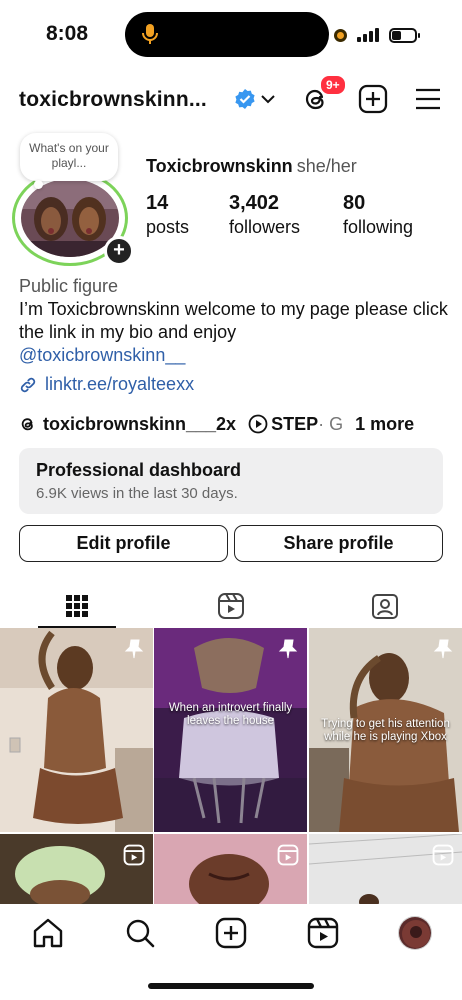 The height and width of the screenshot is (1000, 462). Describe the element at coordinates (404, 35) in the screenshot. I see `battery-icon` at that location.